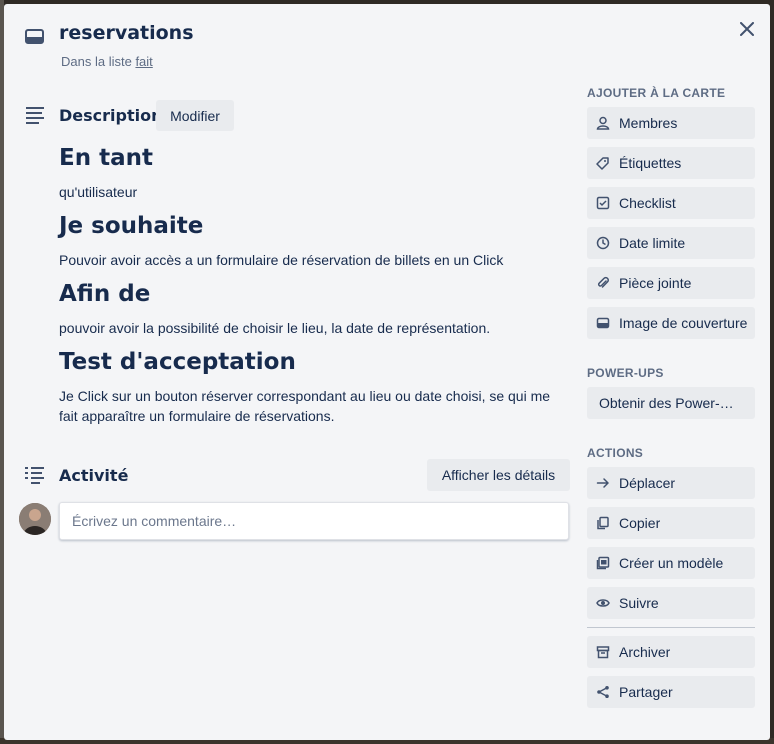  I want to click on make-template-button: Créer un modèle, so click(671, 563).